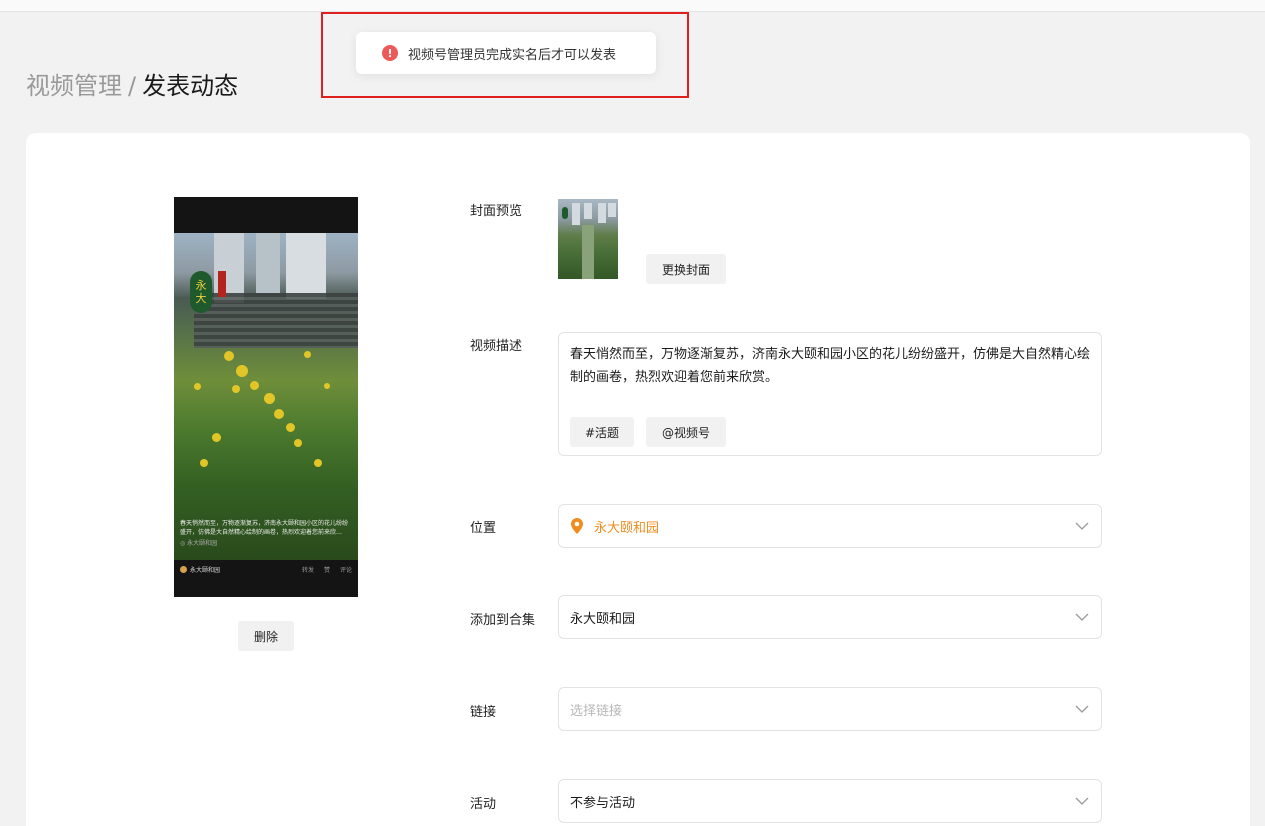 This screenshot has height=826, width=1265. I want to click on highlight-box, so click(505, 55).